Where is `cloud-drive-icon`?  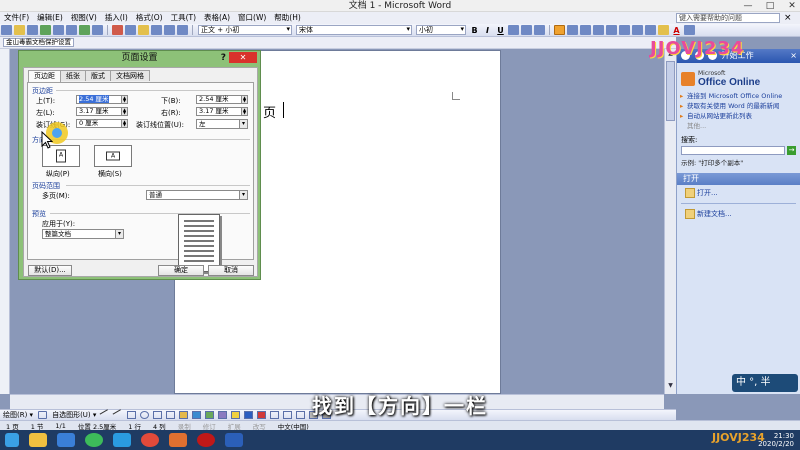
cloud-drive-icon is located at coordinates (66, 440).